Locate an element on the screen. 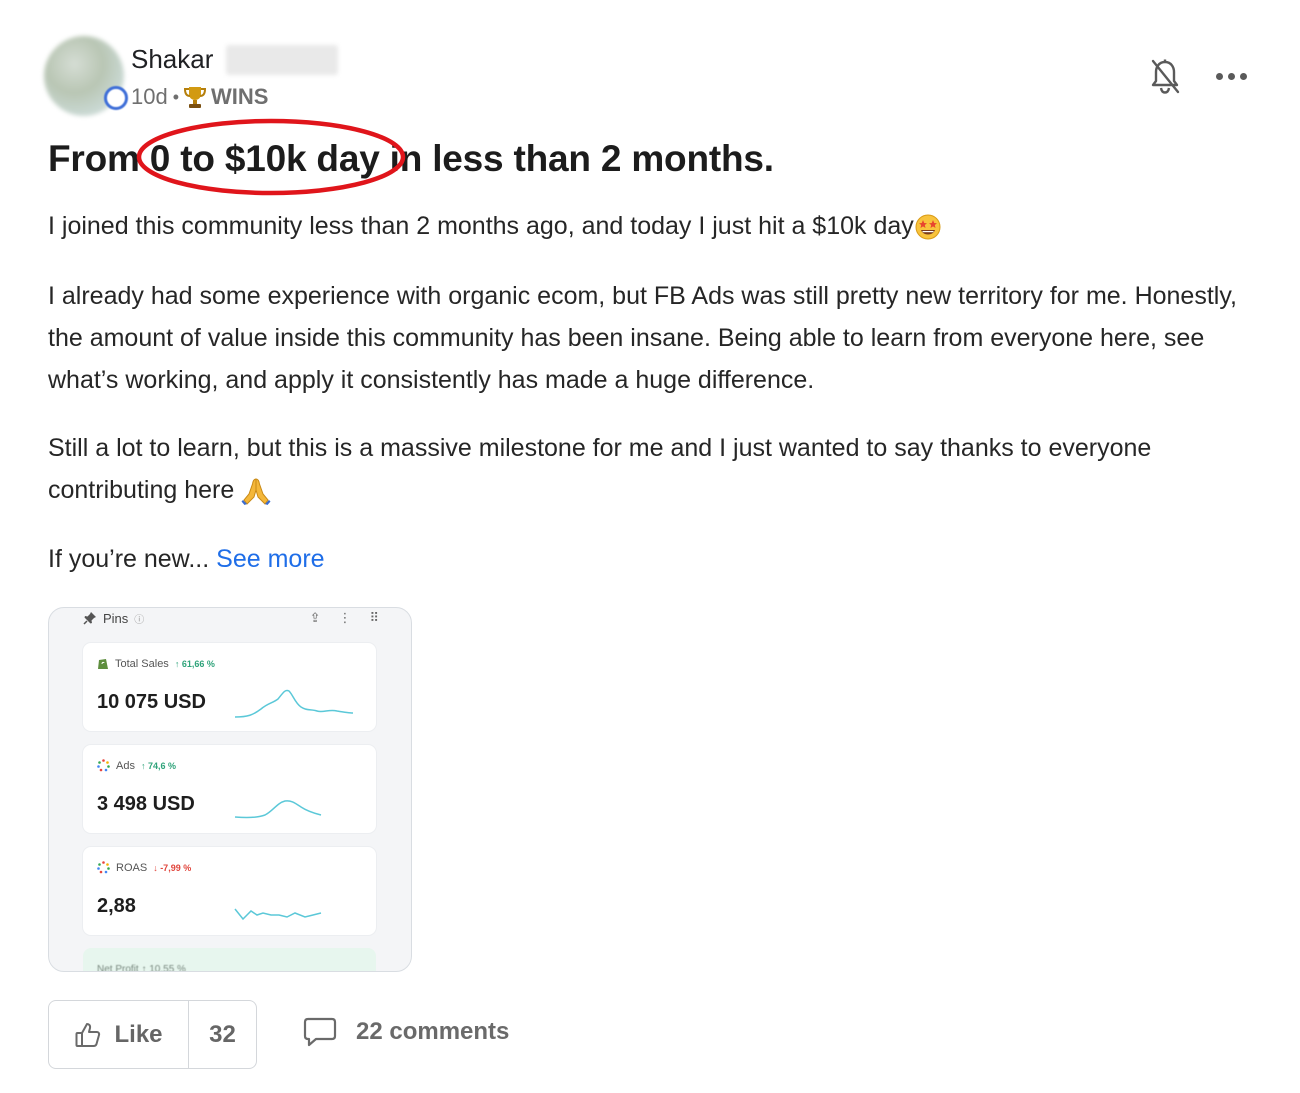  author-name: Shakar is located at coordinates (172, 59).